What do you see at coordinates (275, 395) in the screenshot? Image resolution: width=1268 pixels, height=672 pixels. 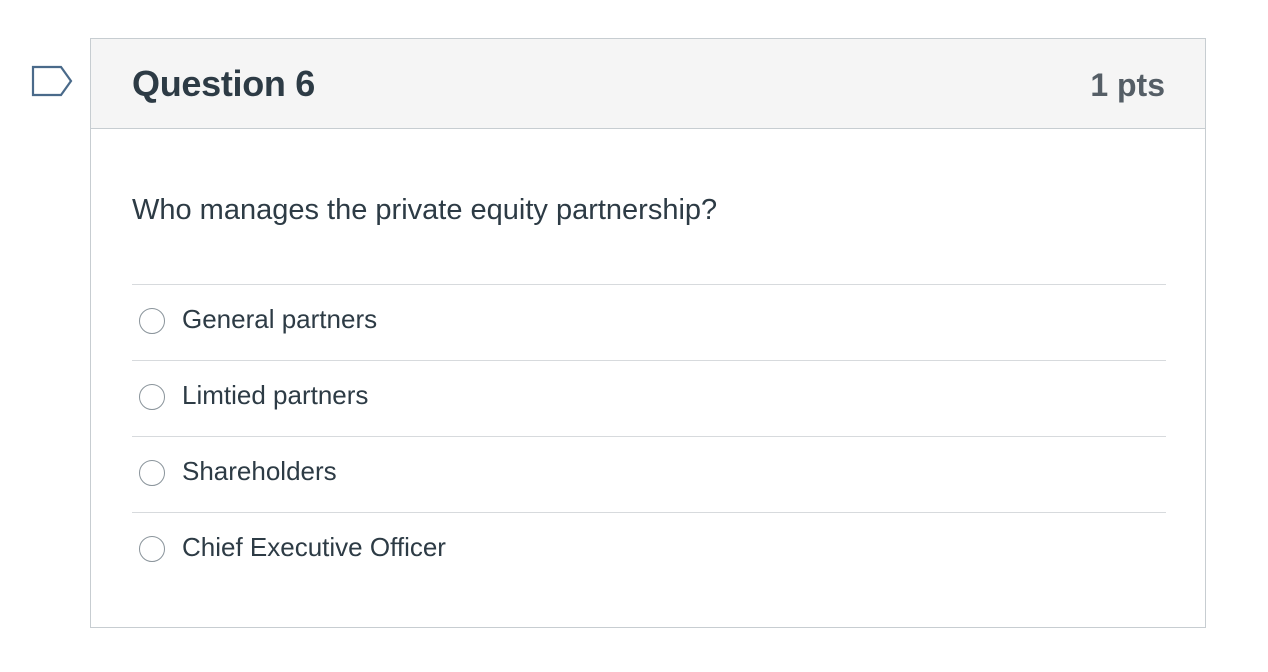 I see `answer-label: Limtied partners` at bounding box center [275, 395].